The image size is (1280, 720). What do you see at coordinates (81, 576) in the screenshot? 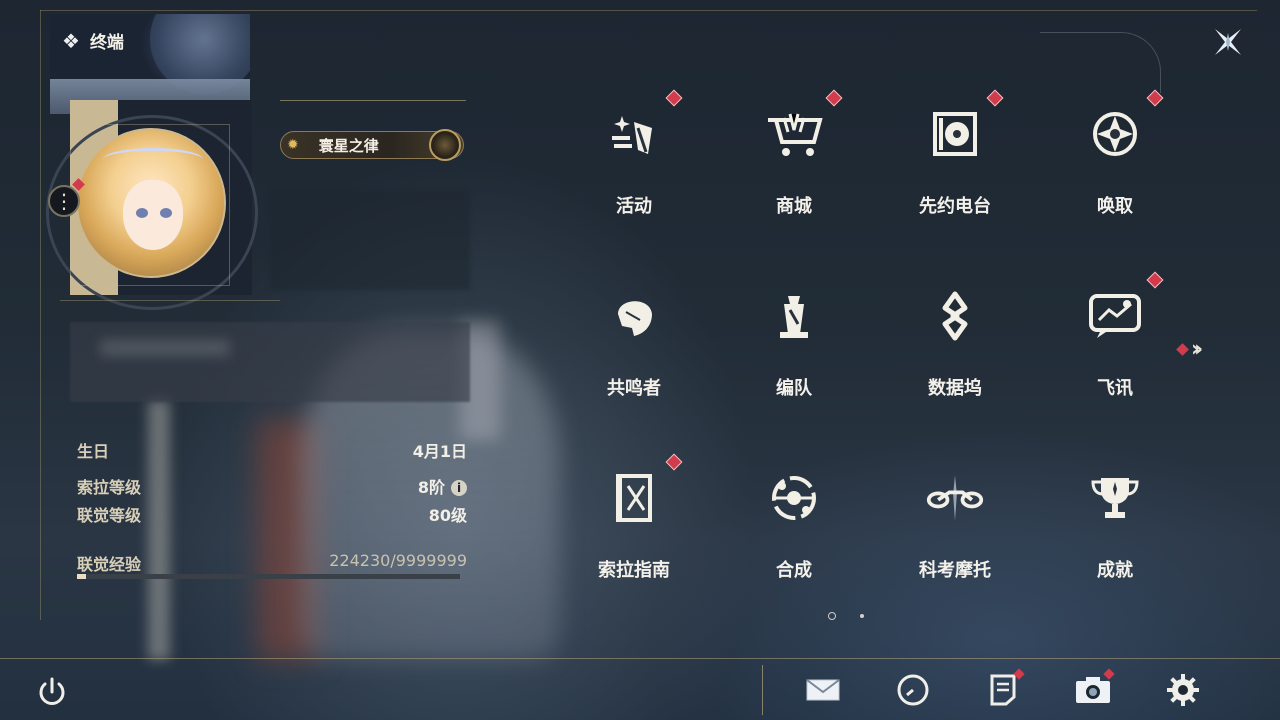
I see `exp-progress-fill` at bounding box center [81, 576].